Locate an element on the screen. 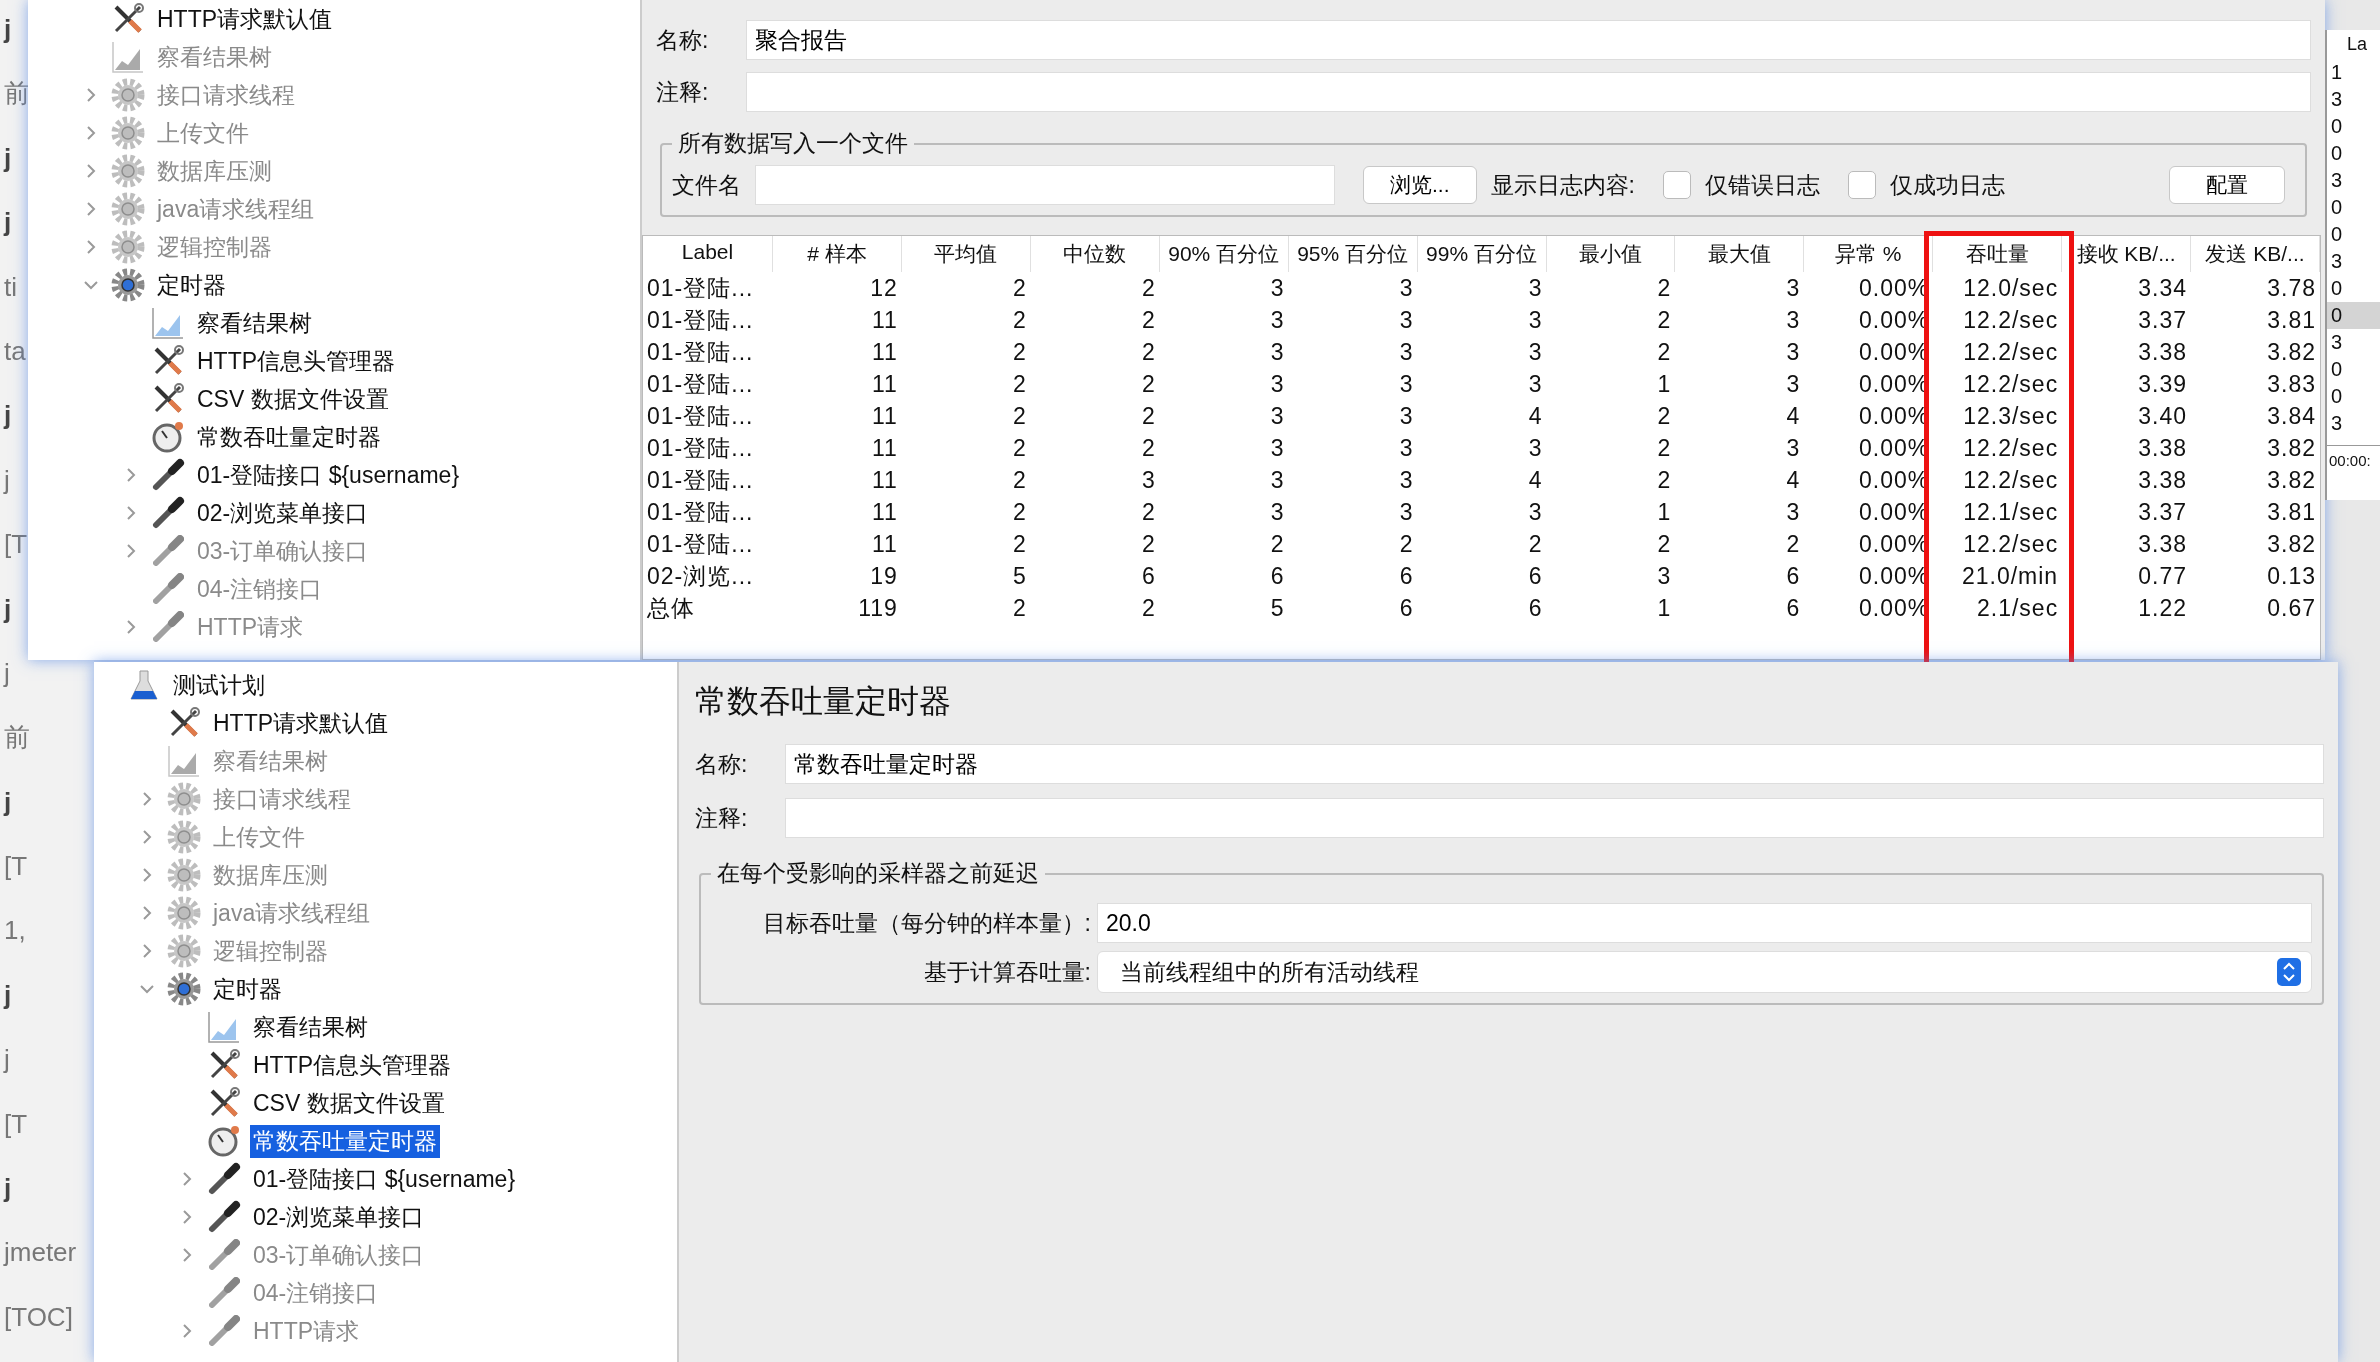  table-cell-text: 3.34 is located at coordinates (2163, 288).